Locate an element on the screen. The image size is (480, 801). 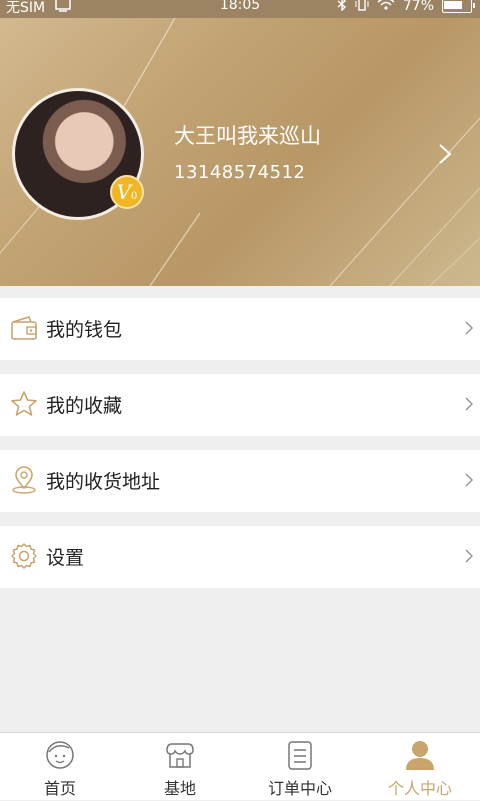
tab-orders: 订单中心 is located at coordinates (300, 767).